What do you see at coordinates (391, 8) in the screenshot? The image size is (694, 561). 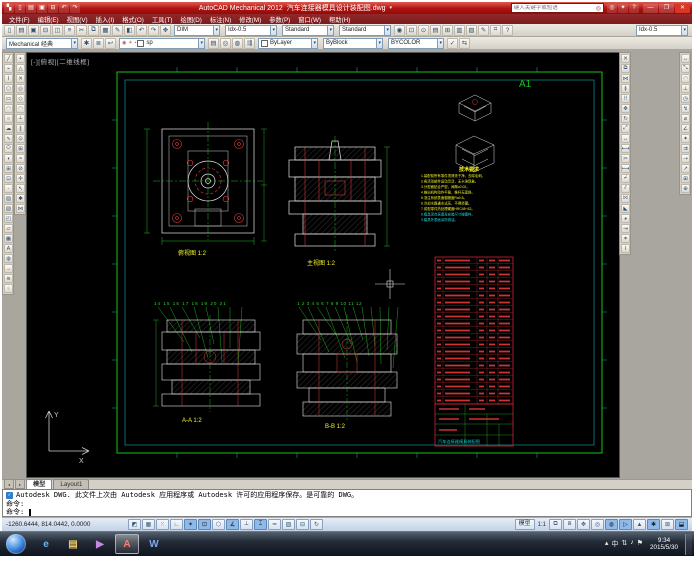 I see `title-search-arrow-icon: ▾` at bounding box center [391, 8].